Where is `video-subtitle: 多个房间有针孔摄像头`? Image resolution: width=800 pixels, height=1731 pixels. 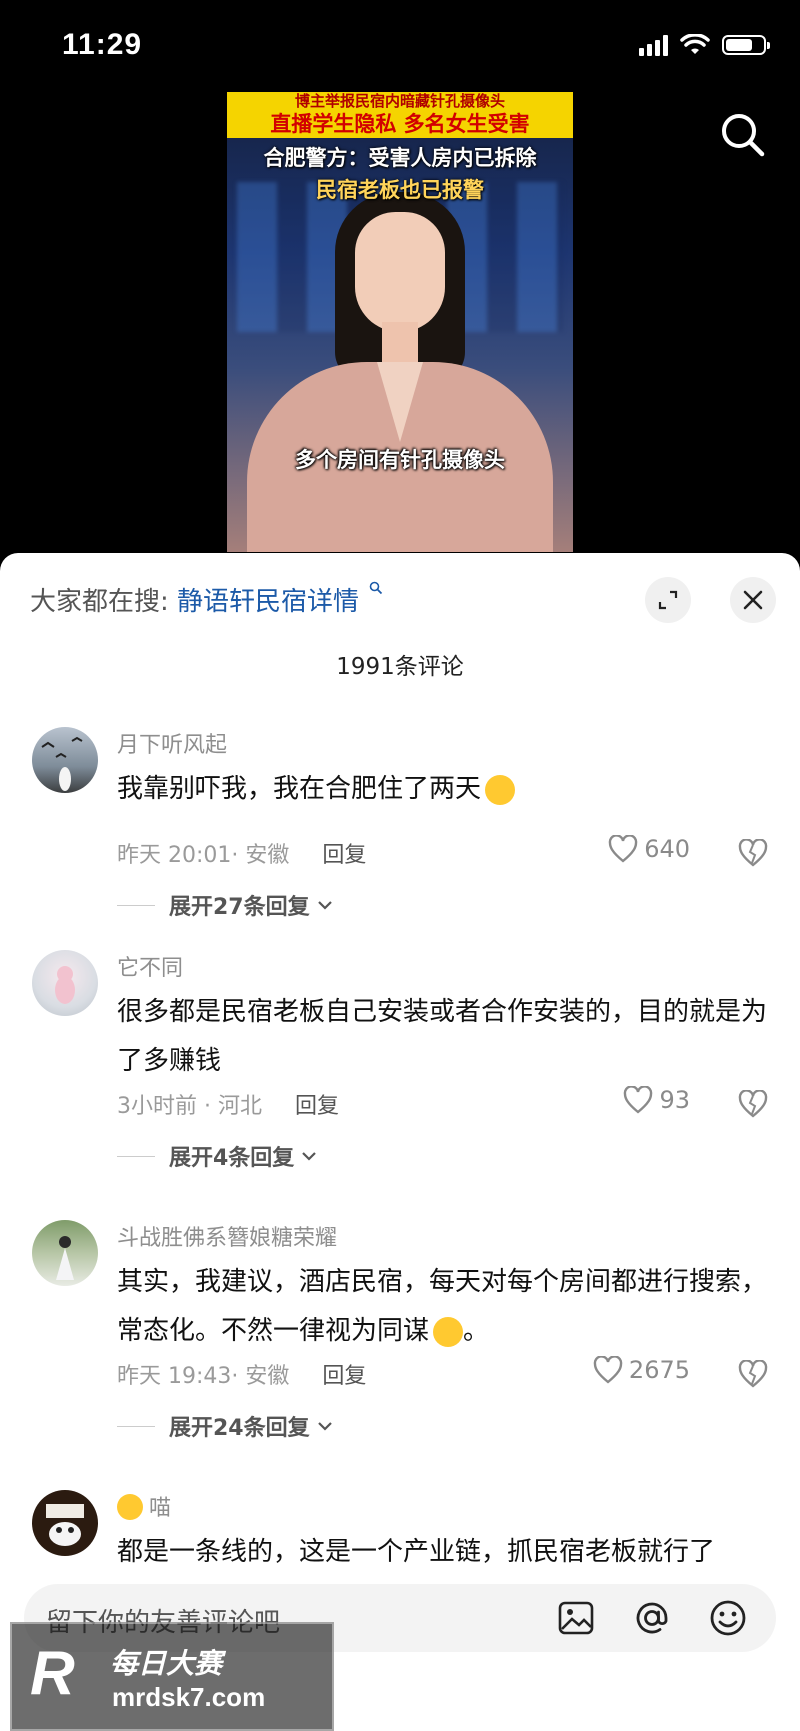
video-subtitle: 多个房间有针孔摄像头 is located at coordinates (400, 460).